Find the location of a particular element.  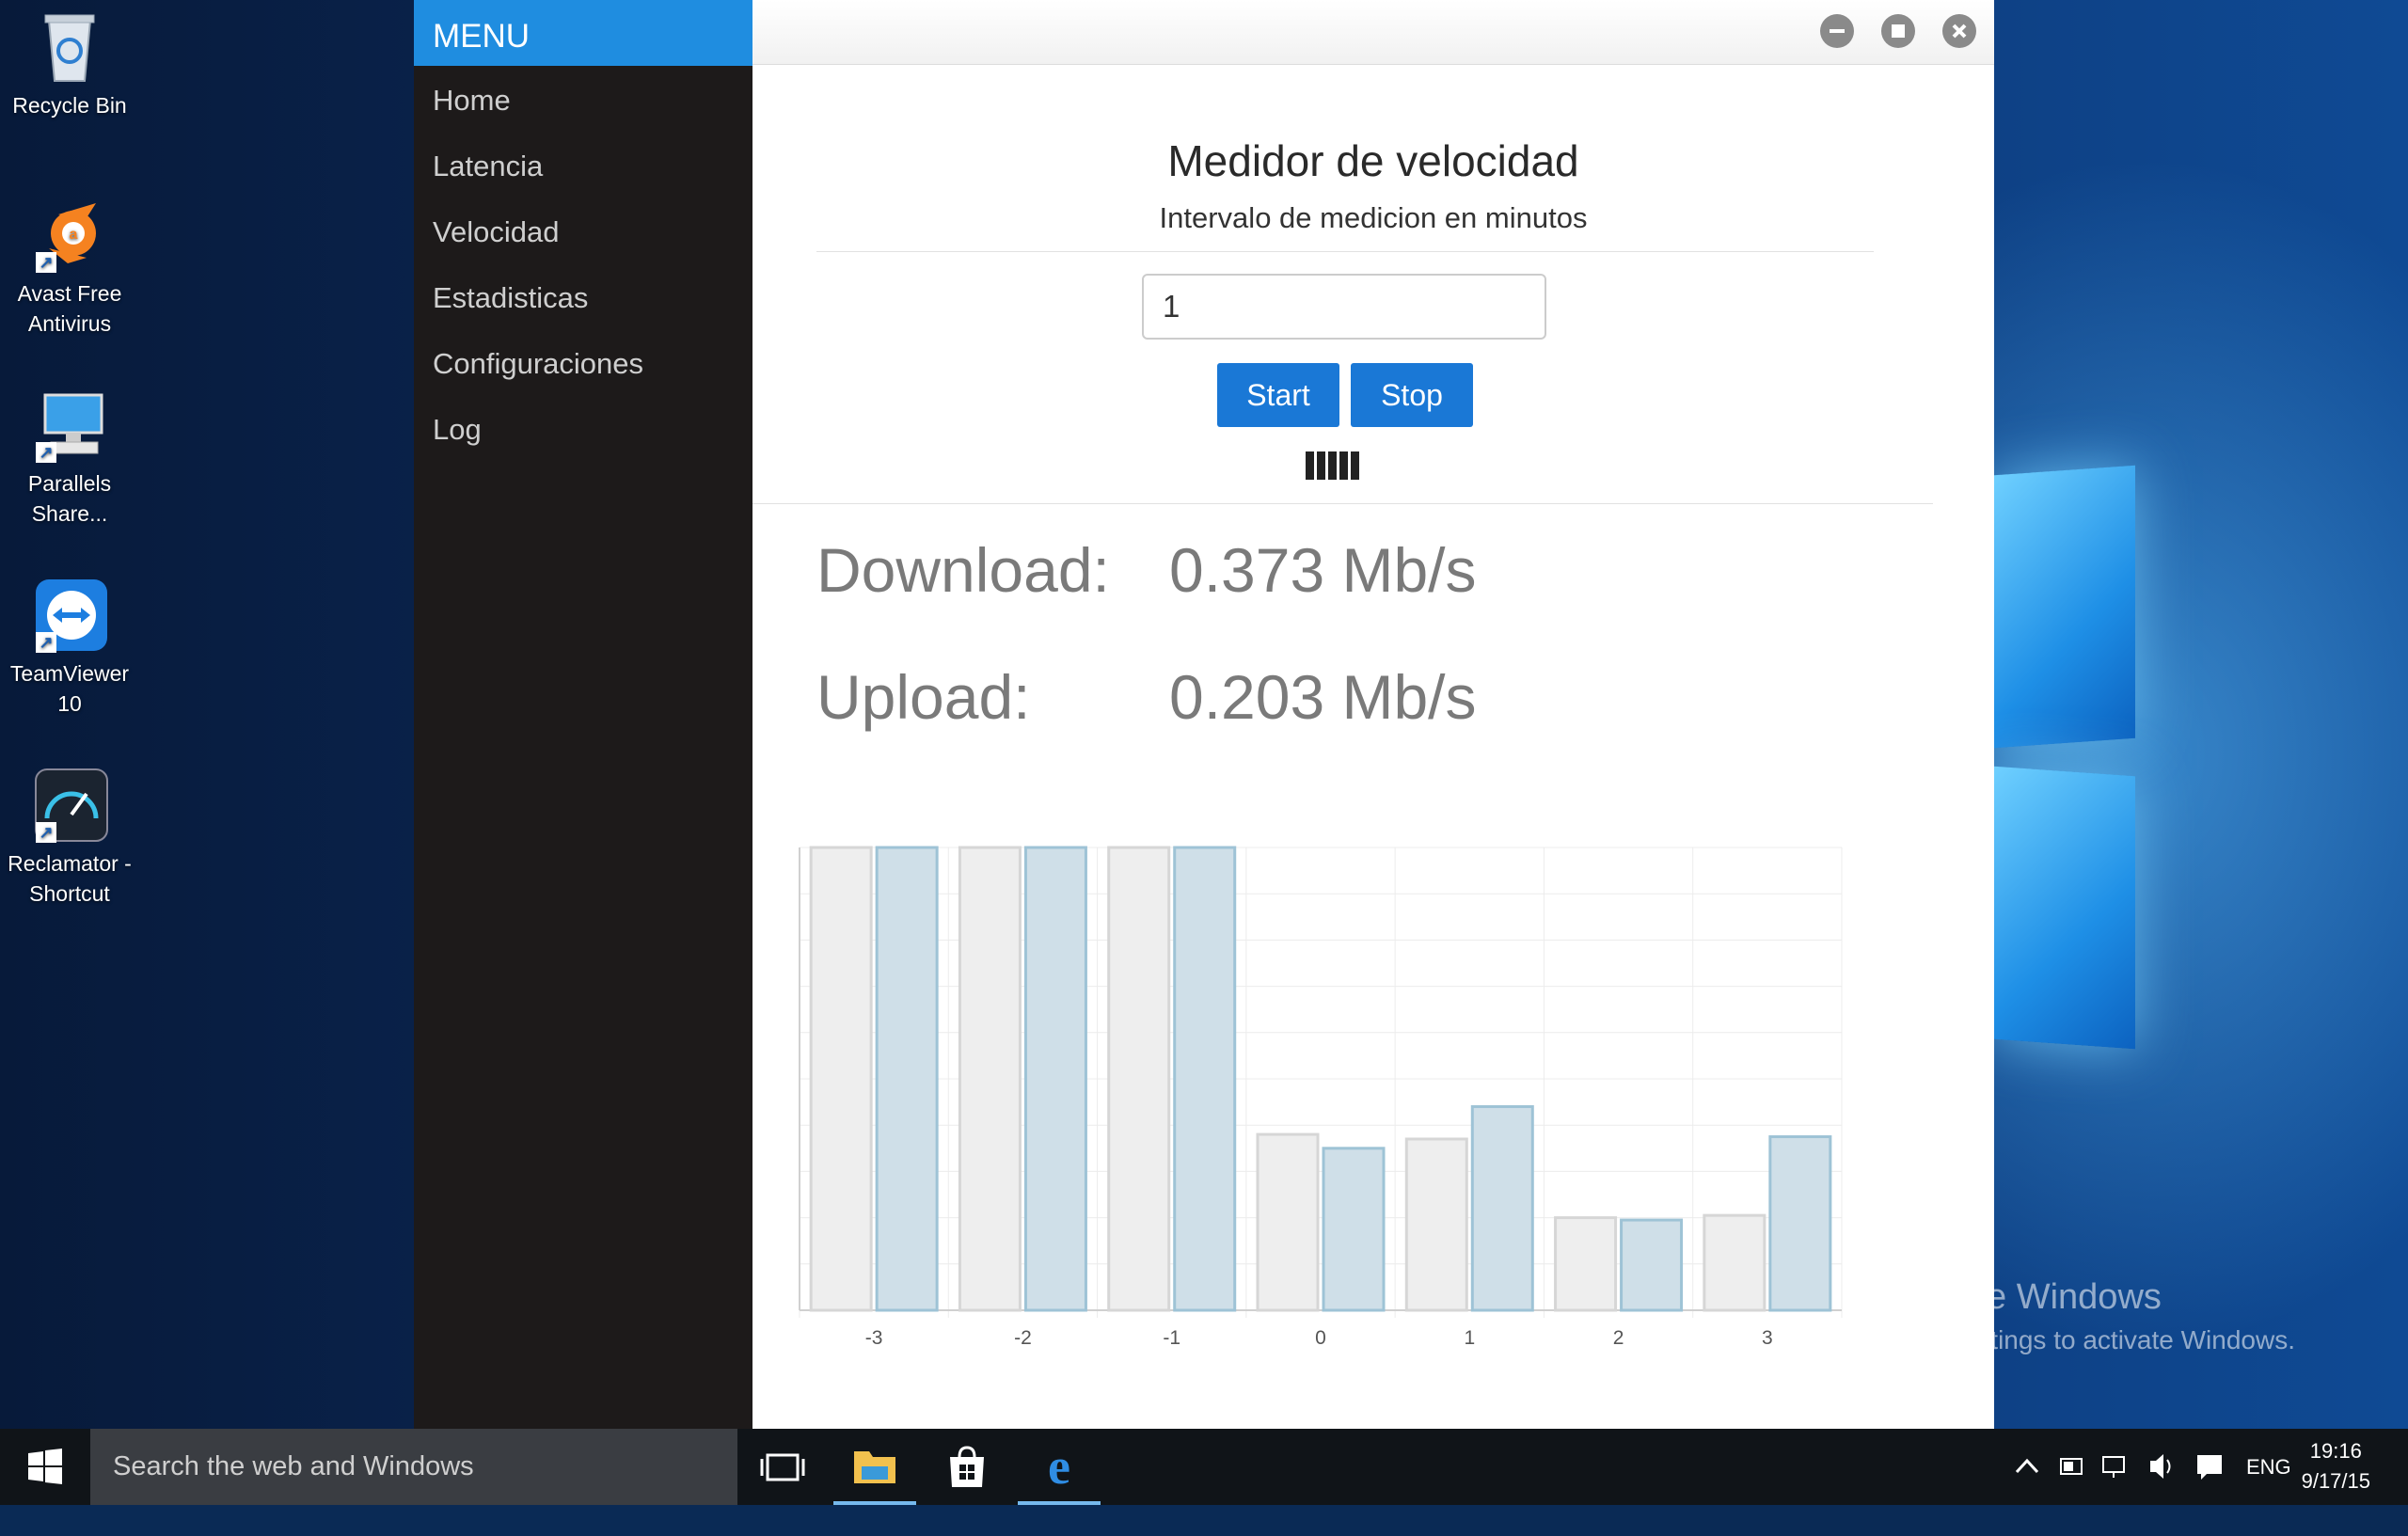

menu-item-log: Log is located at coordinates (583, 430).